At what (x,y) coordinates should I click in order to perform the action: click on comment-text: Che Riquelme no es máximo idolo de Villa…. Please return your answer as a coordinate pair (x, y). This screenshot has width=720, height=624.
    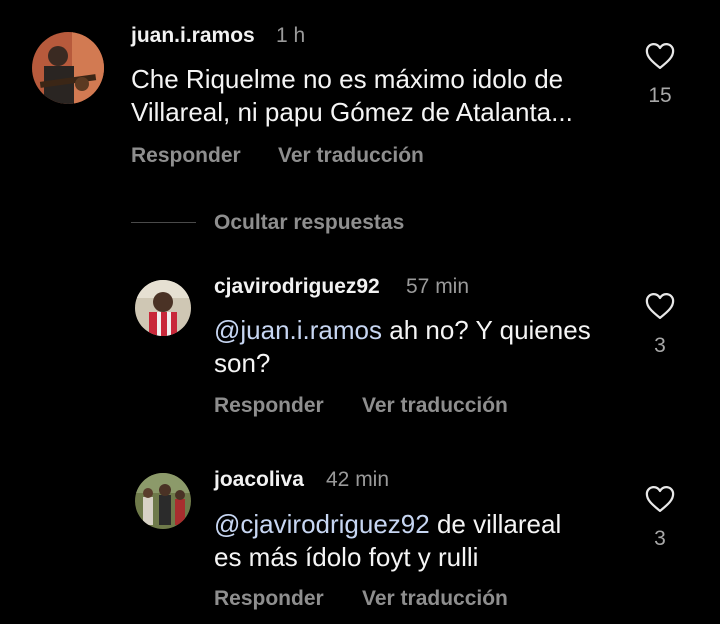
    Looking at the image, I should click on (352, 95).